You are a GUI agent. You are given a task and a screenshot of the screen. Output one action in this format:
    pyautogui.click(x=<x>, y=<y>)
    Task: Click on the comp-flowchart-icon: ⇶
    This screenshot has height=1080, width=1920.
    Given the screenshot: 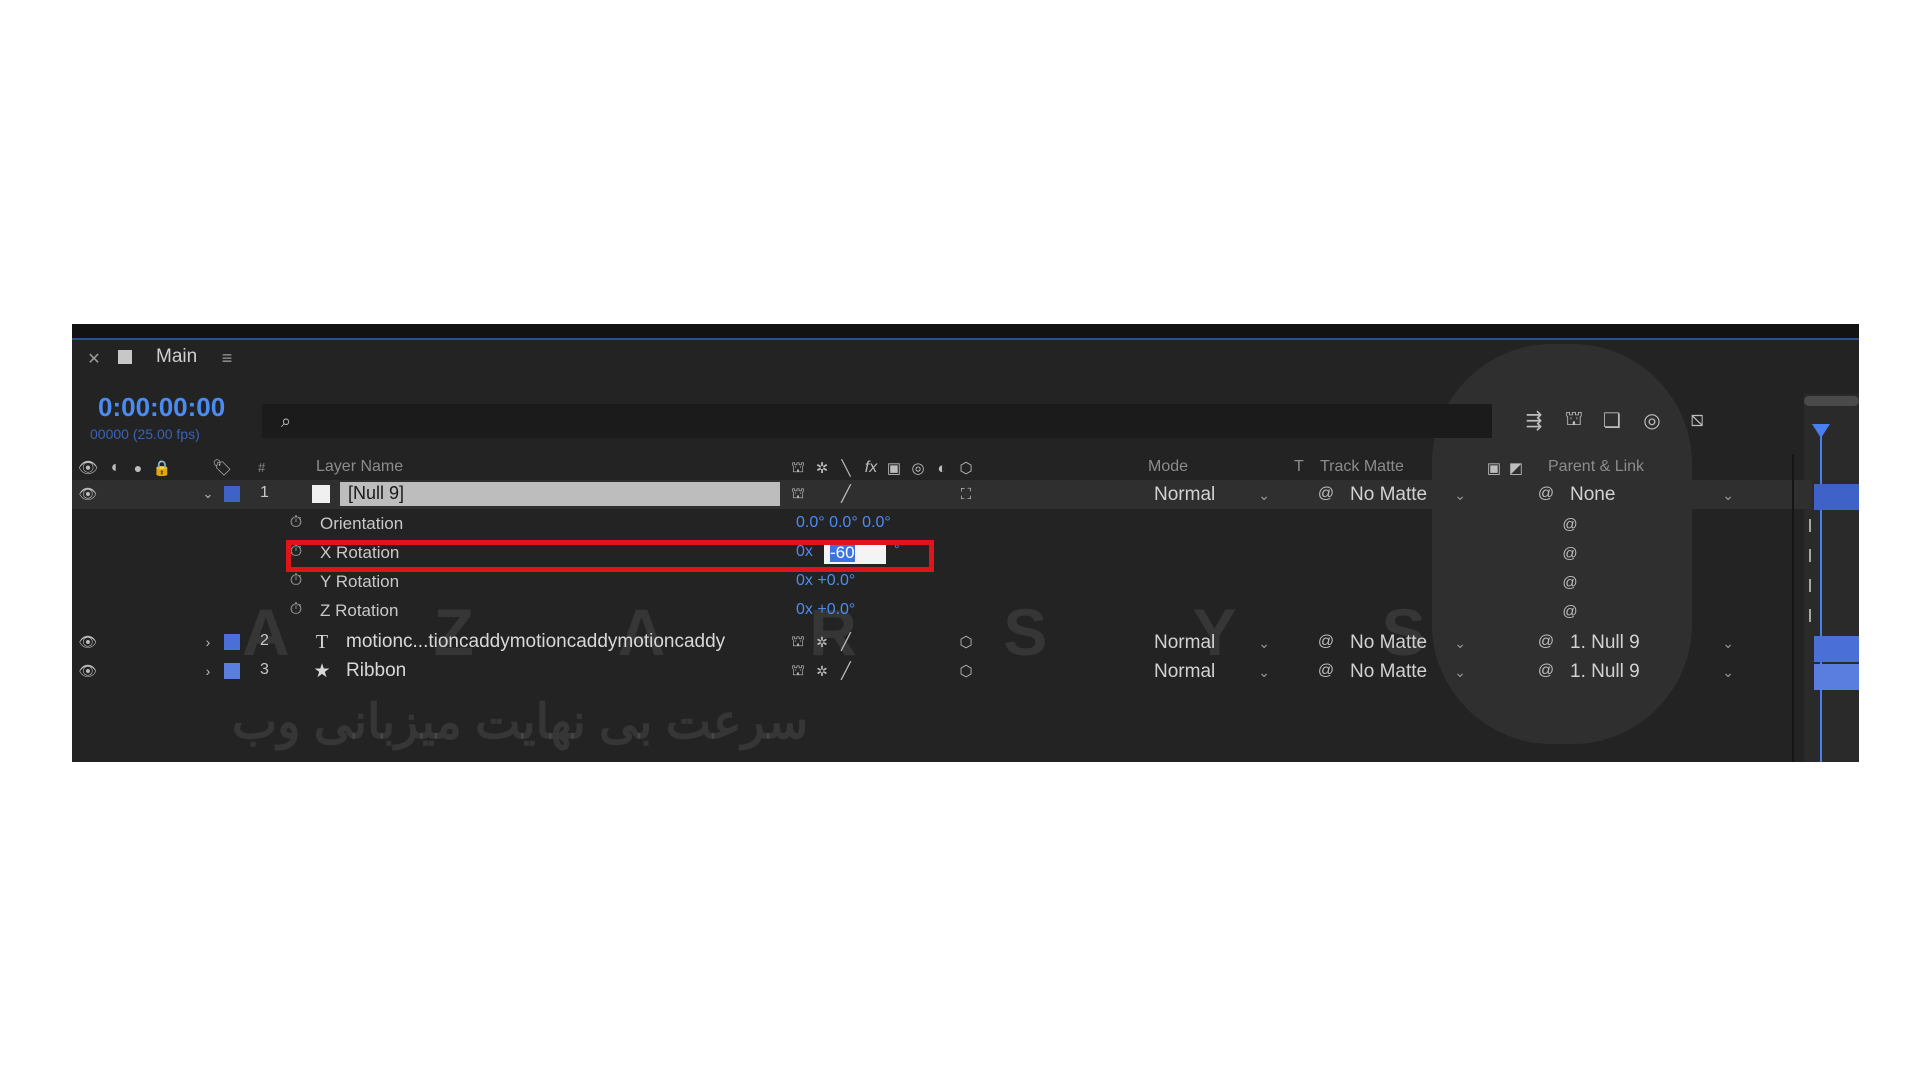 What is the action you would take?
    pyautogui.click(x=1534, y=420)
    